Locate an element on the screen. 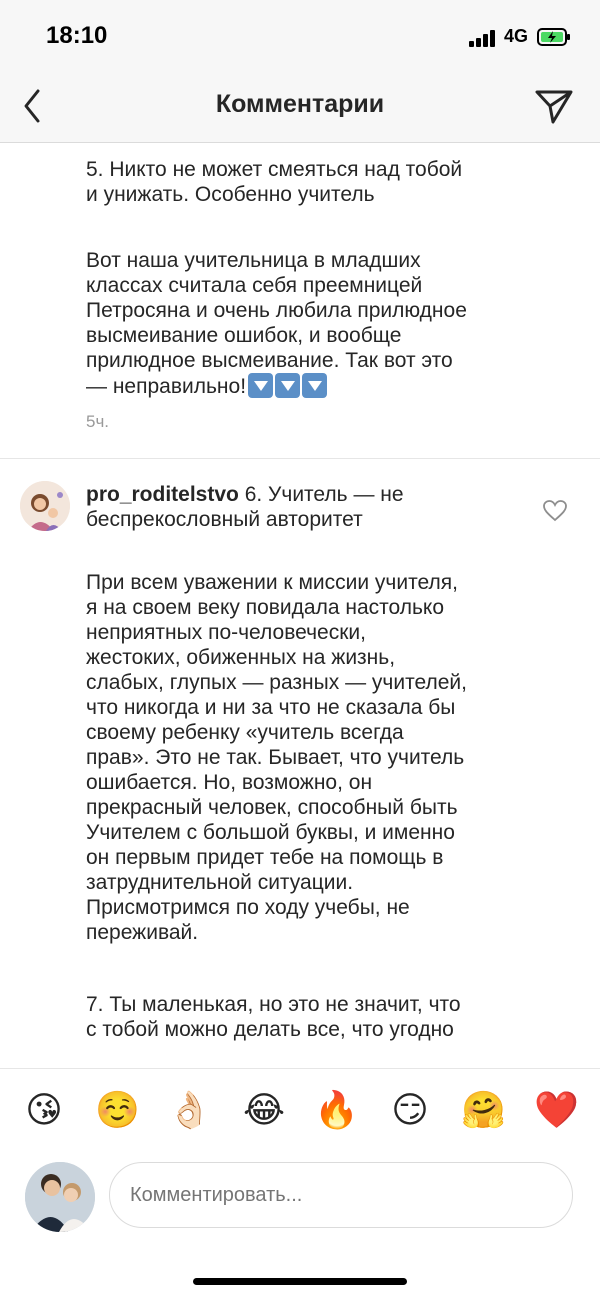  avatar is located at coordinates (45, 506).